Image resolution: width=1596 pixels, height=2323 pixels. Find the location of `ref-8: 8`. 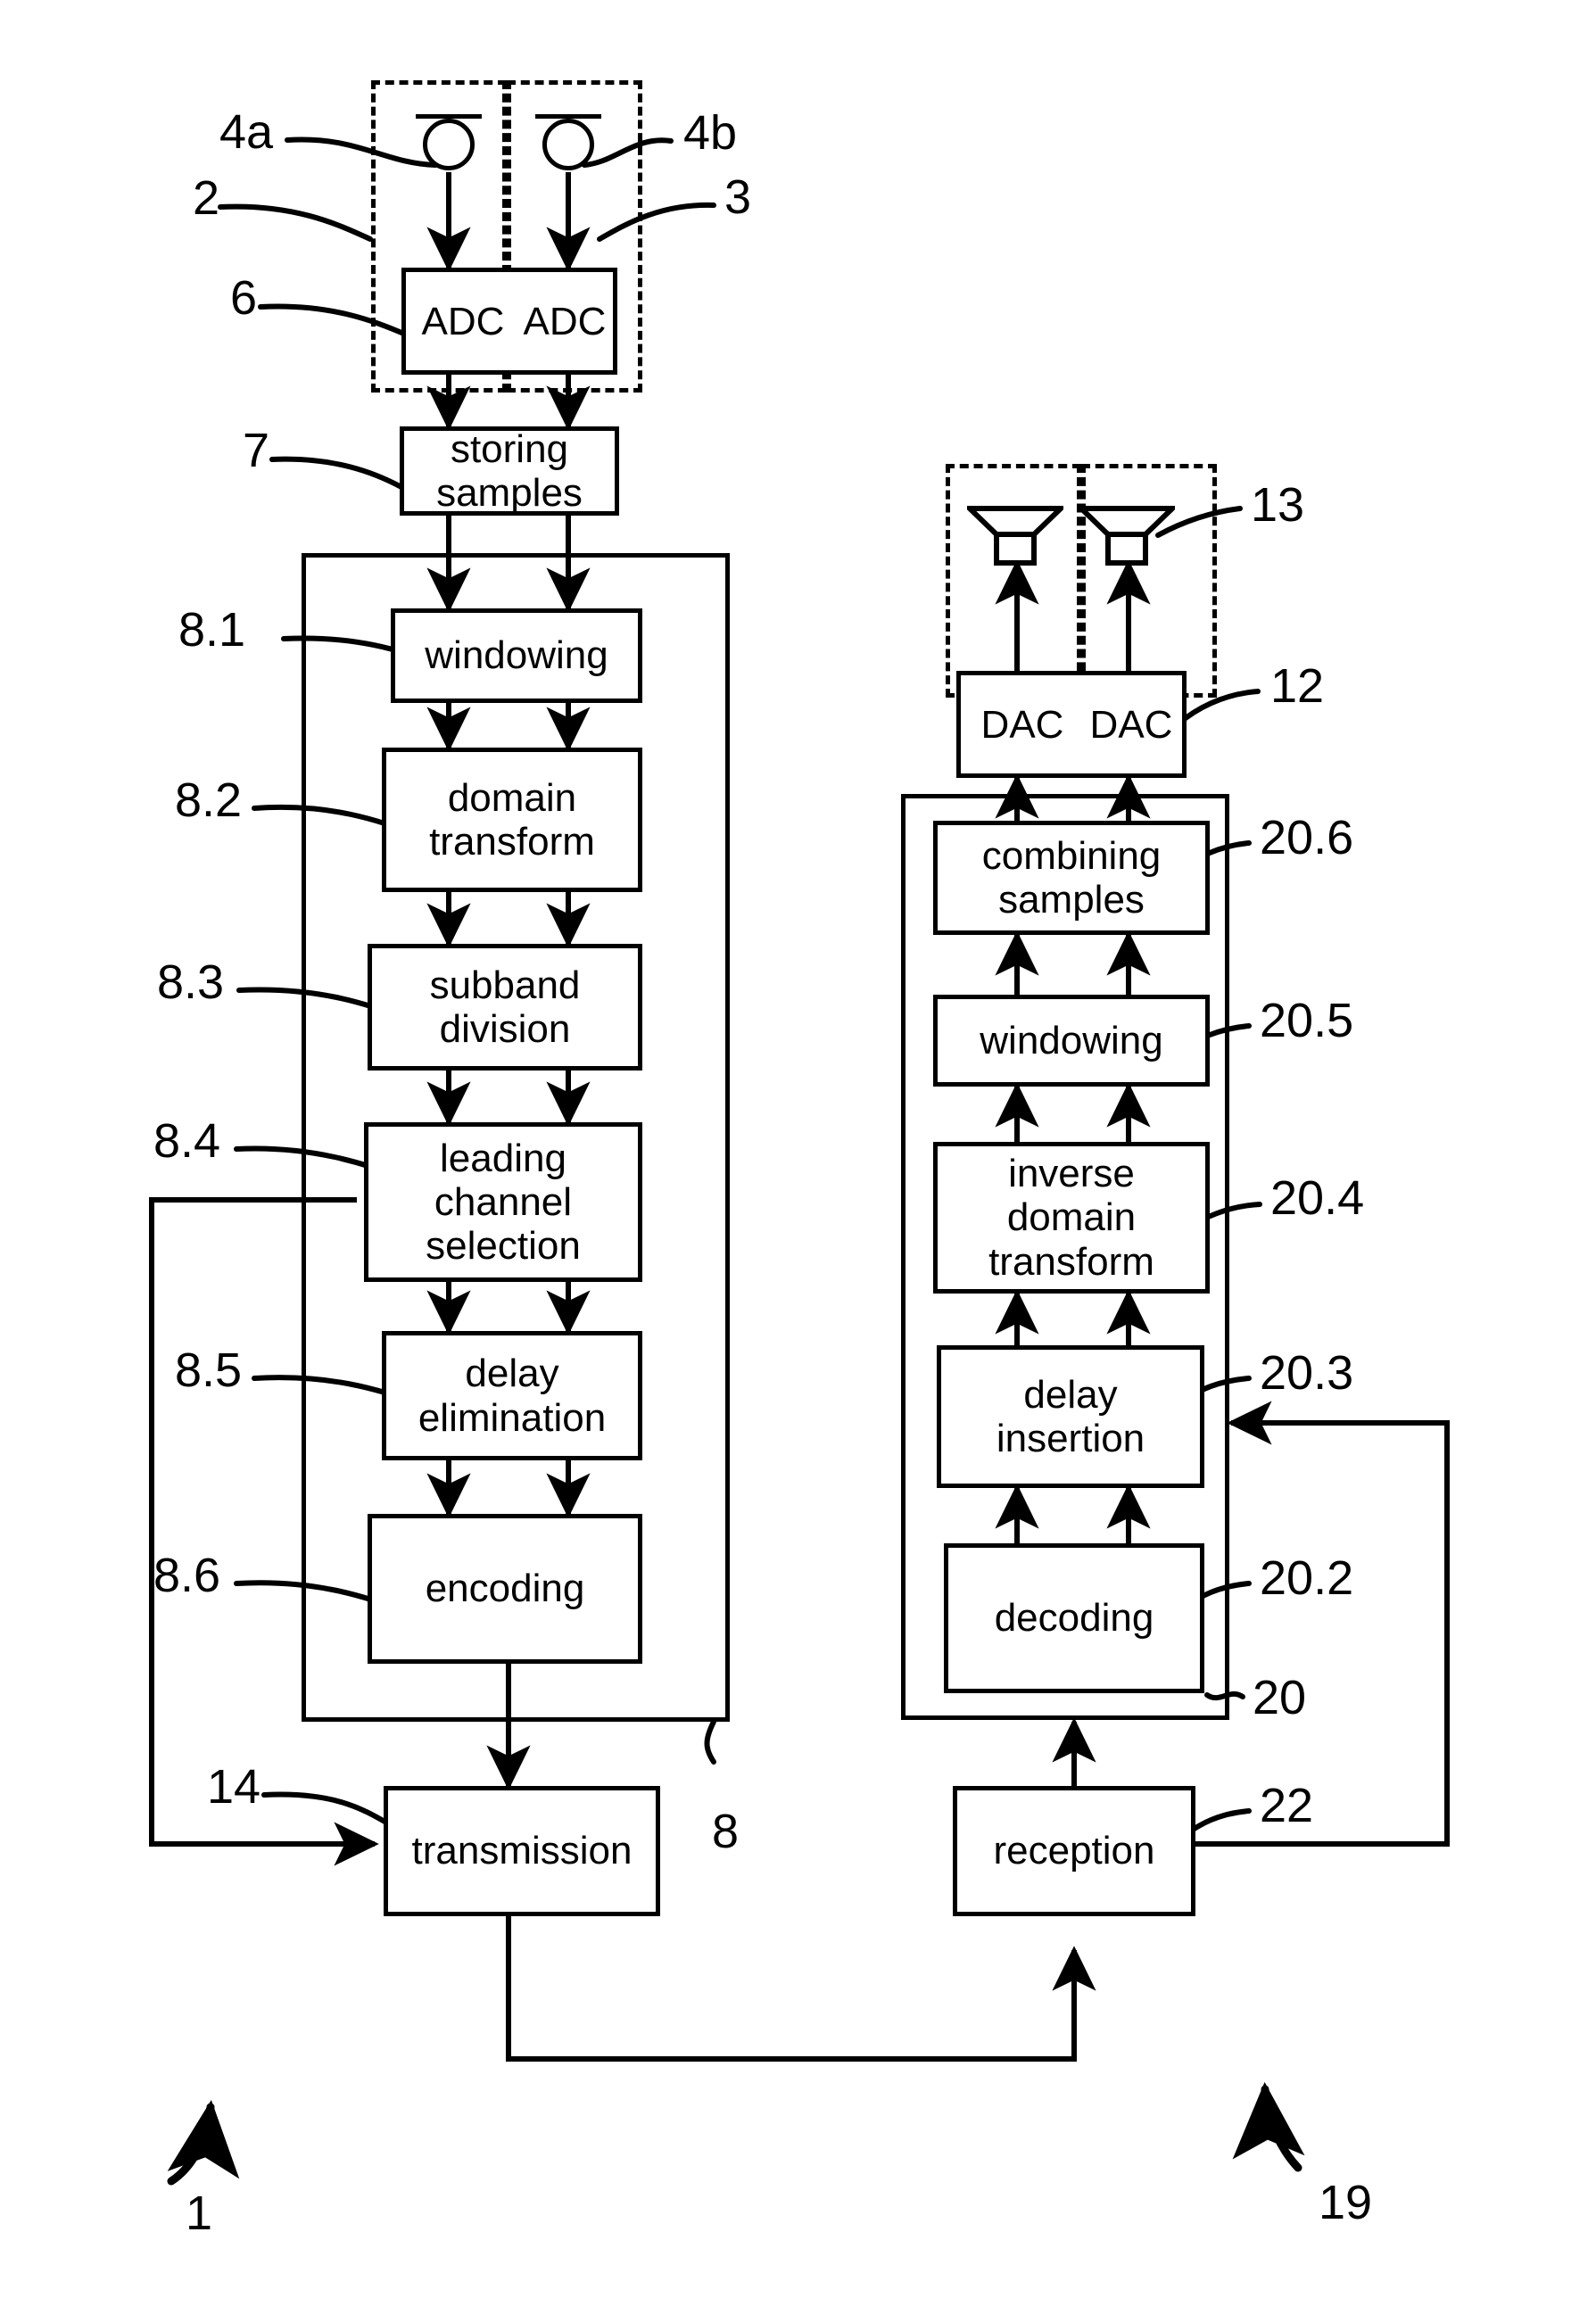

ref-8: 8 is located at coordinates (726, 1831).